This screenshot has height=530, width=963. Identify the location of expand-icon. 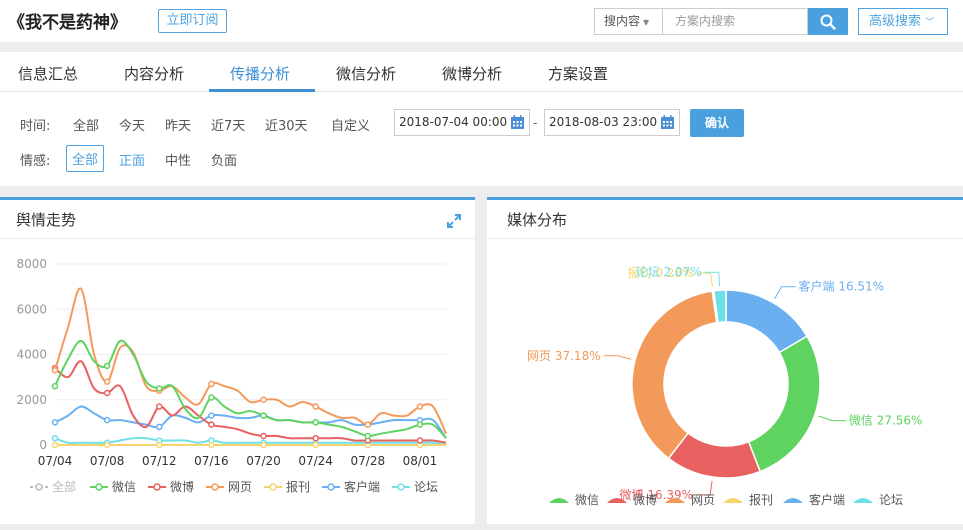
(454, 221).